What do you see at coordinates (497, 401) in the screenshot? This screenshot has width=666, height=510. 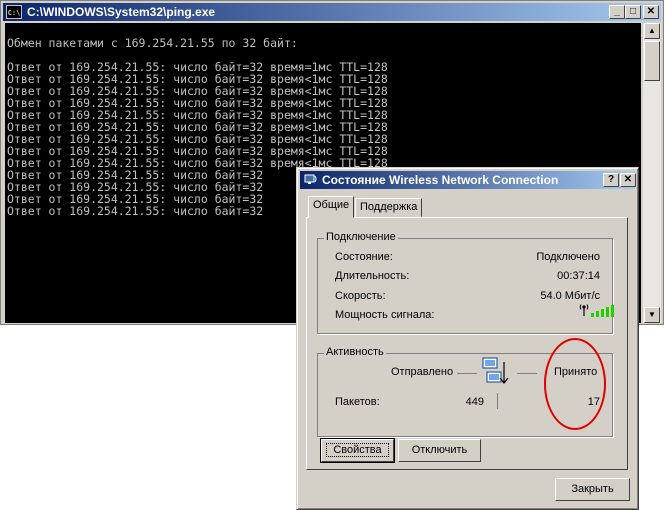 I see `activity-divider` at bounding box center [497, 401].